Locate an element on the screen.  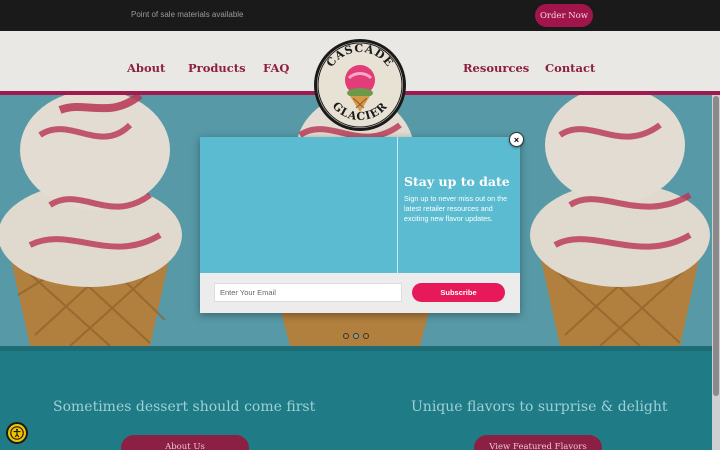
email-input is located at coordinates (308, 292).